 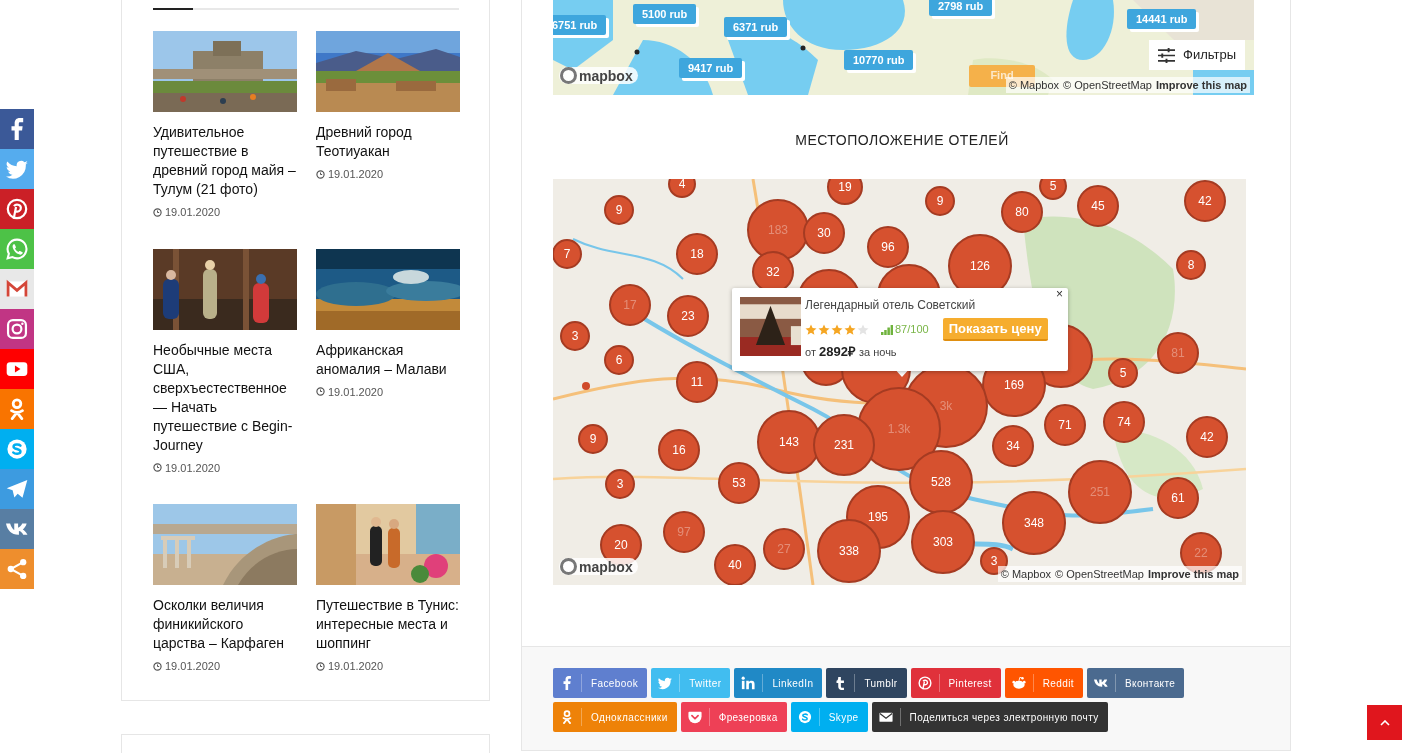 I want to click on section-title: МЕСТОПОЛОЖЕНИЕ ОТЕЛЕЙ, so click(x=902, y=140).